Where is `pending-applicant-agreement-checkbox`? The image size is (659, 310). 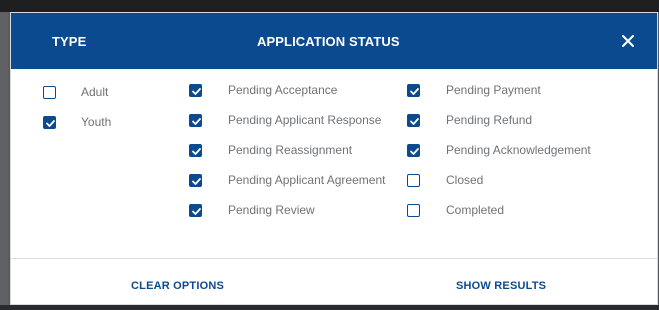
pending-applicant-agreement-checkbox is located at coordinates (195, 180).